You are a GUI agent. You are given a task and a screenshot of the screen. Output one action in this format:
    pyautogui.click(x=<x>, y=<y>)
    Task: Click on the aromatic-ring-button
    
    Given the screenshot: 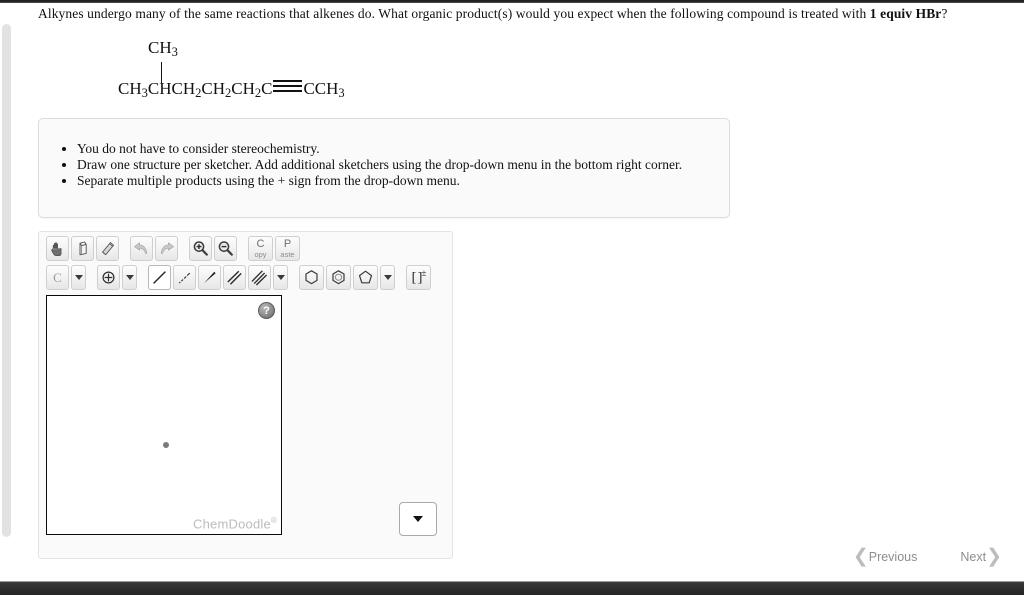 What is the action you would take?
    pyautogui.click(x=338, y=277)
    